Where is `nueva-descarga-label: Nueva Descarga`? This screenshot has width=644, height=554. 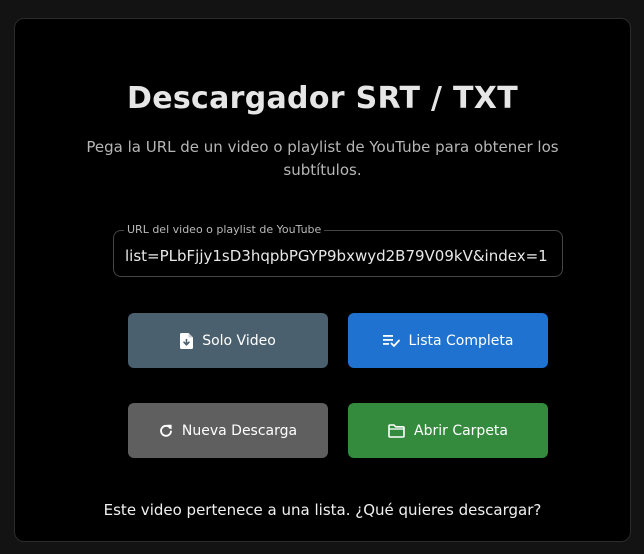 nueva-descarga-label: Nueva Descarga is located at coordinates (239, 430).